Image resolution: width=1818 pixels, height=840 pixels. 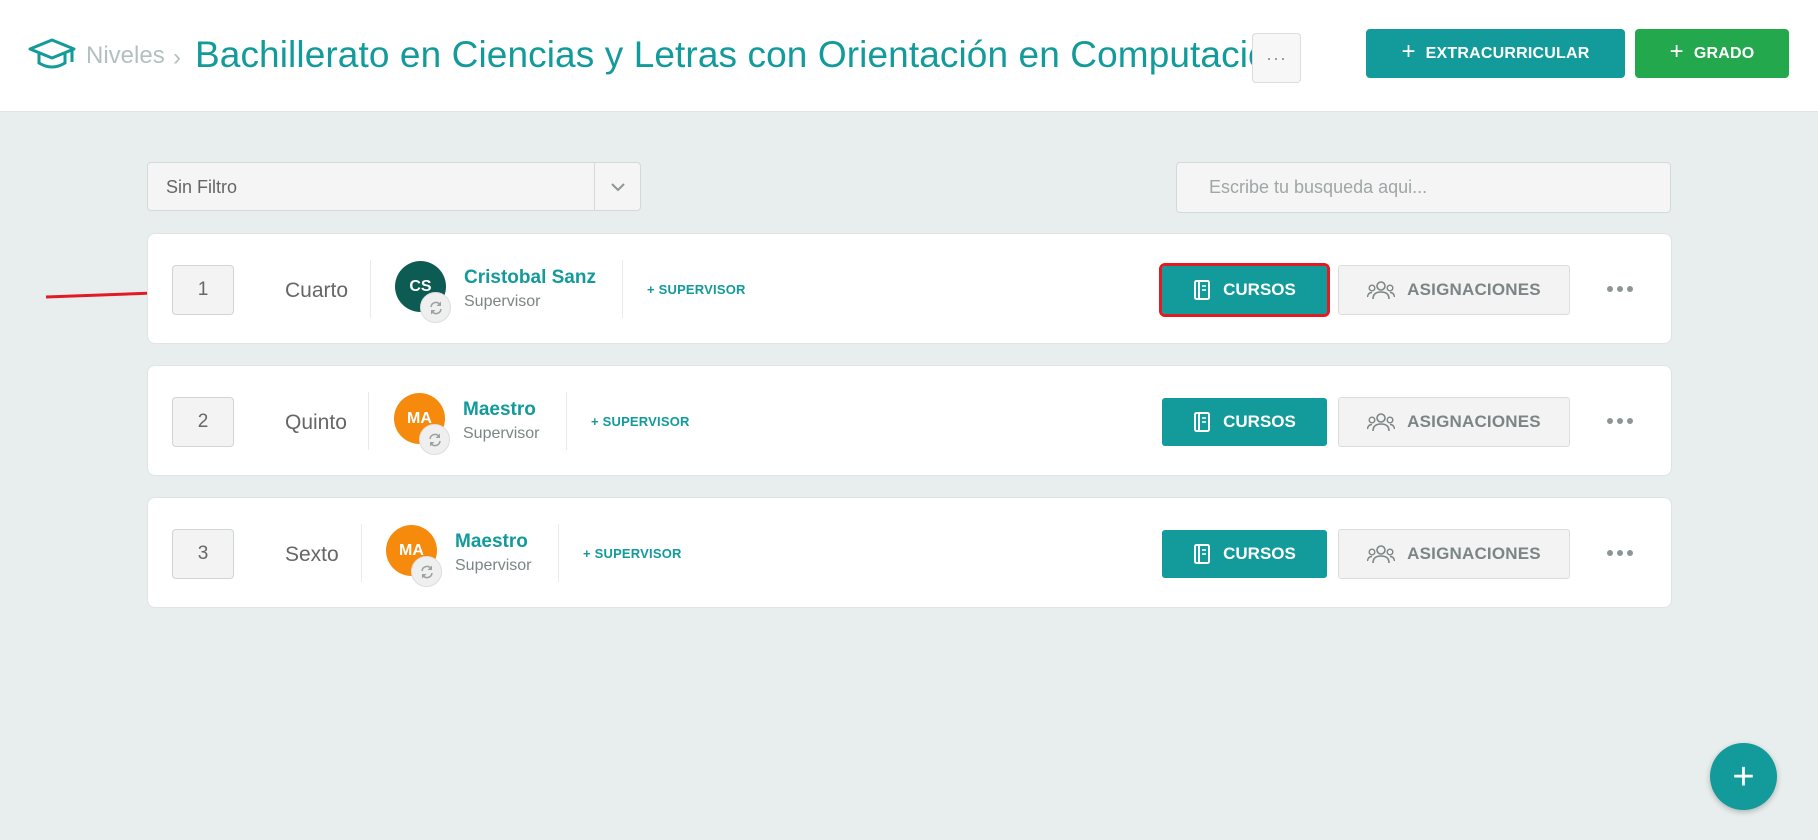 What do you see at coordinates (394, 186) in the screenshot?
I see `filter-select: Sin Filtro` at bounding box center [394, 186].